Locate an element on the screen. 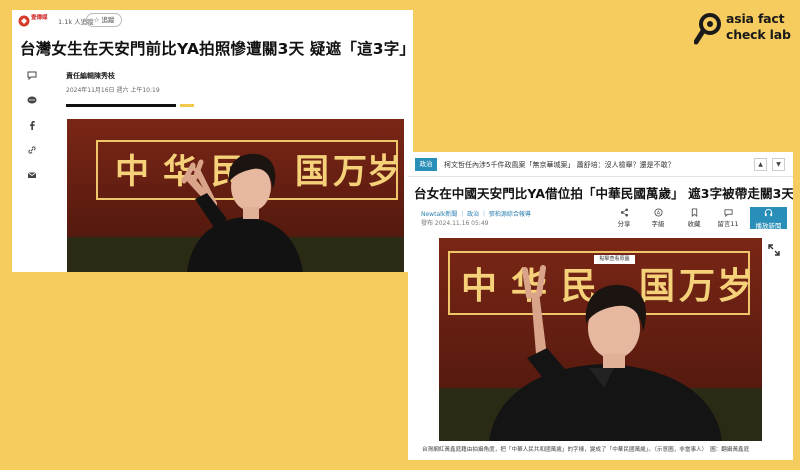 This screenshot has width=800, height=470. svg-text: A is located at coordinates (658, 214).